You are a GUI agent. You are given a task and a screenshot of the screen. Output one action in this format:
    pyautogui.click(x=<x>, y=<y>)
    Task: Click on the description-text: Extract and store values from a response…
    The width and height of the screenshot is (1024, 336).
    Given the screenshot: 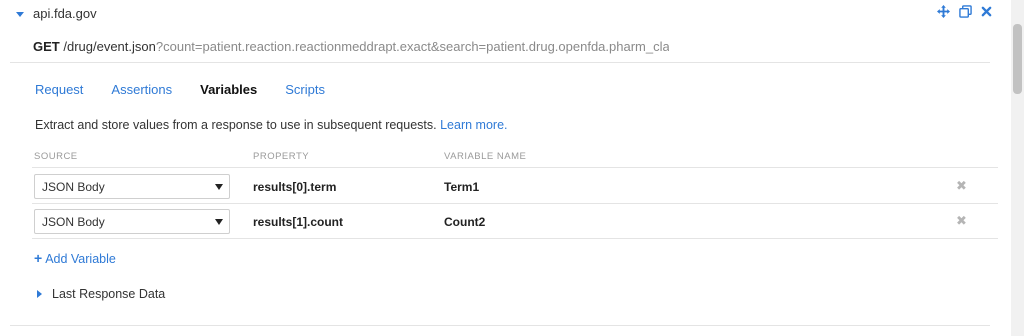 What is the action you would take?
    pyautogui.click(x=236, y=125)
    